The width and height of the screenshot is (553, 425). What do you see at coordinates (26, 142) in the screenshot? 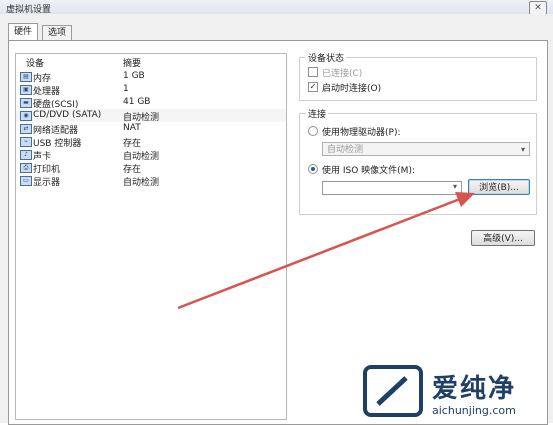
I see `usb-icon: ⌁` at bounding box center [26, 142].